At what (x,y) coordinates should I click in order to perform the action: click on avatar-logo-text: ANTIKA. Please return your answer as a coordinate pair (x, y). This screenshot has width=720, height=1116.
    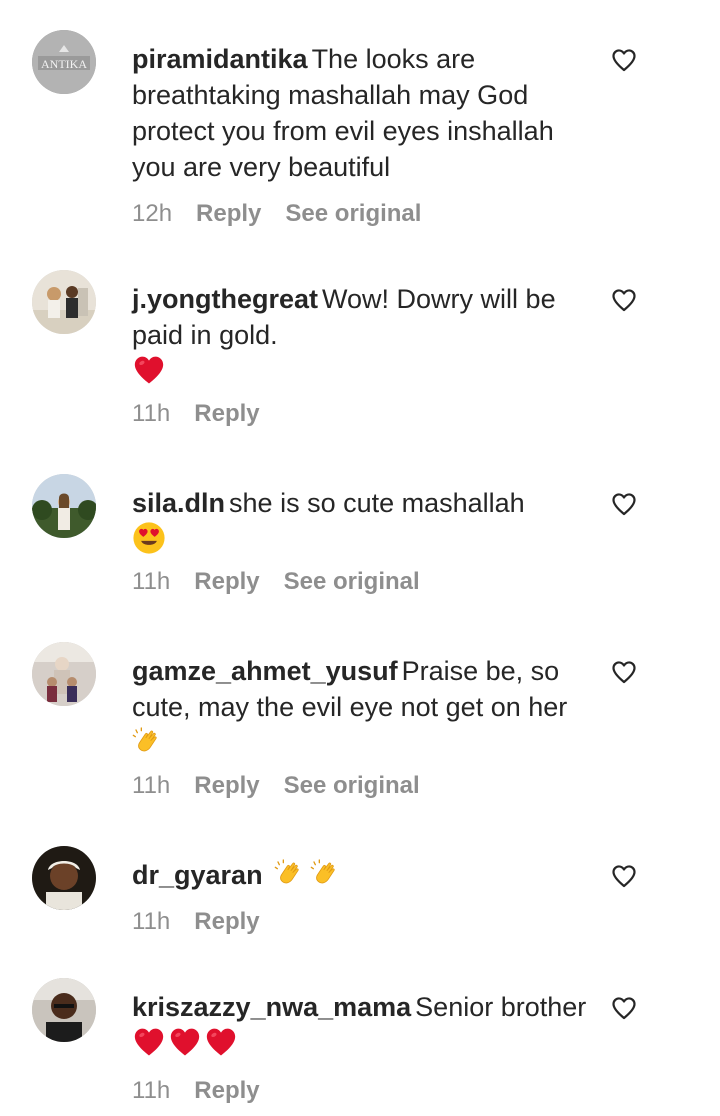
    Looking at the image, I should click on (64, 64).